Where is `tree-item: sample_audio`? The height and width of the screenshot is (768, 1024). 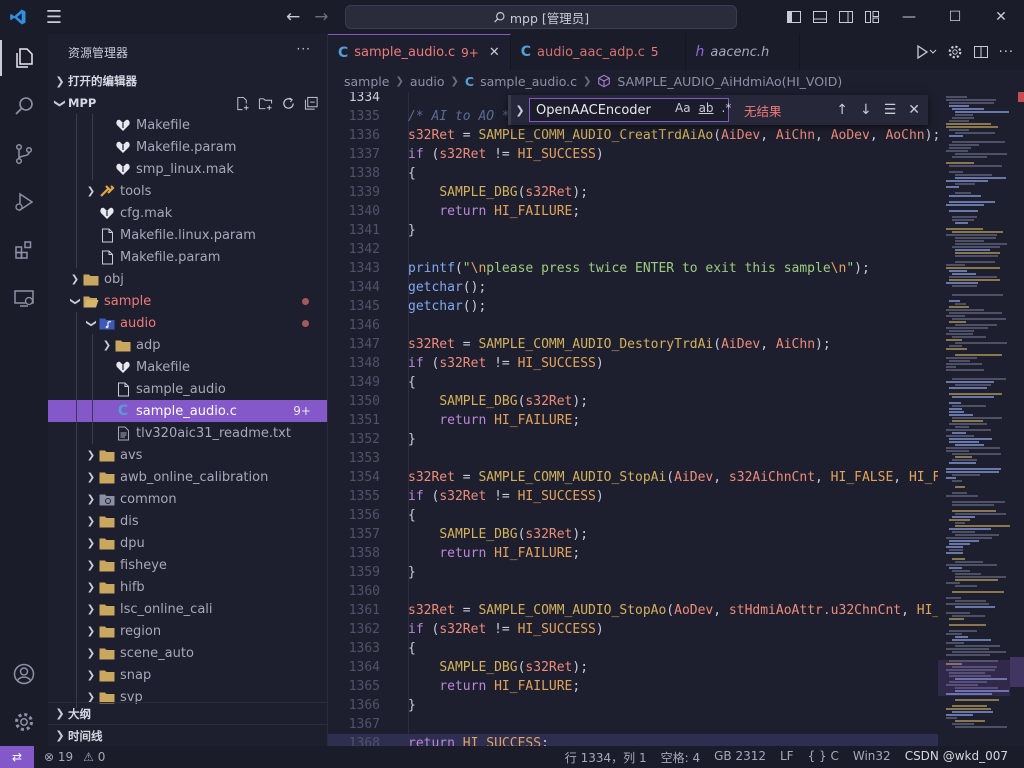
tree-item: sample_audio is located at coordinates (187, 389).